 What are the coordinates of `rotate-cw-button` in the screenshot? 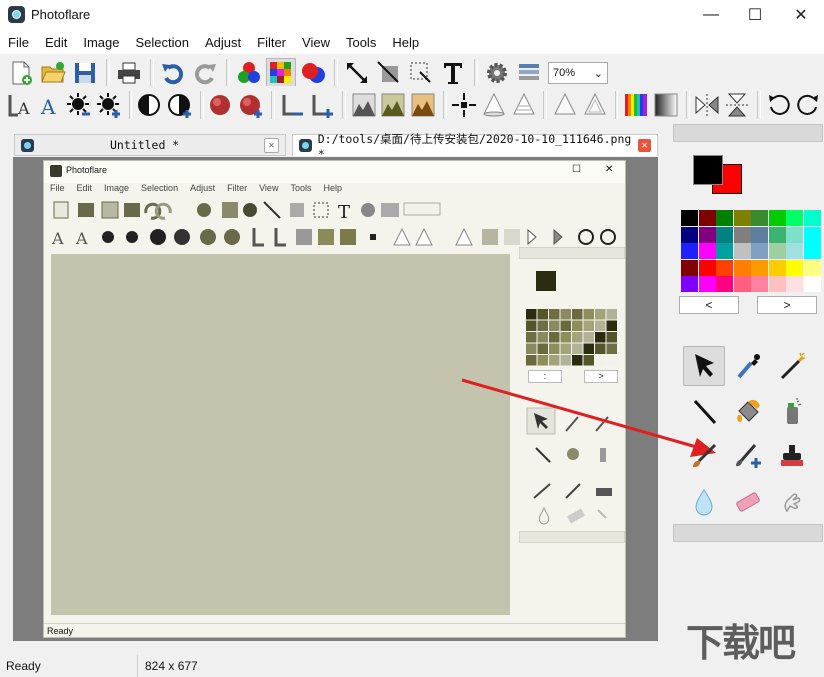 It's located at (808, 105).